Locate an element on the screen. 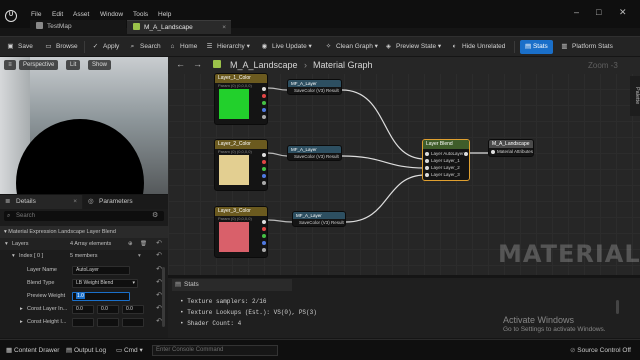 The width and height of the screenshot is (640, 360). stat-text: Shader Count: 4 is located at coordinates (214, 323).